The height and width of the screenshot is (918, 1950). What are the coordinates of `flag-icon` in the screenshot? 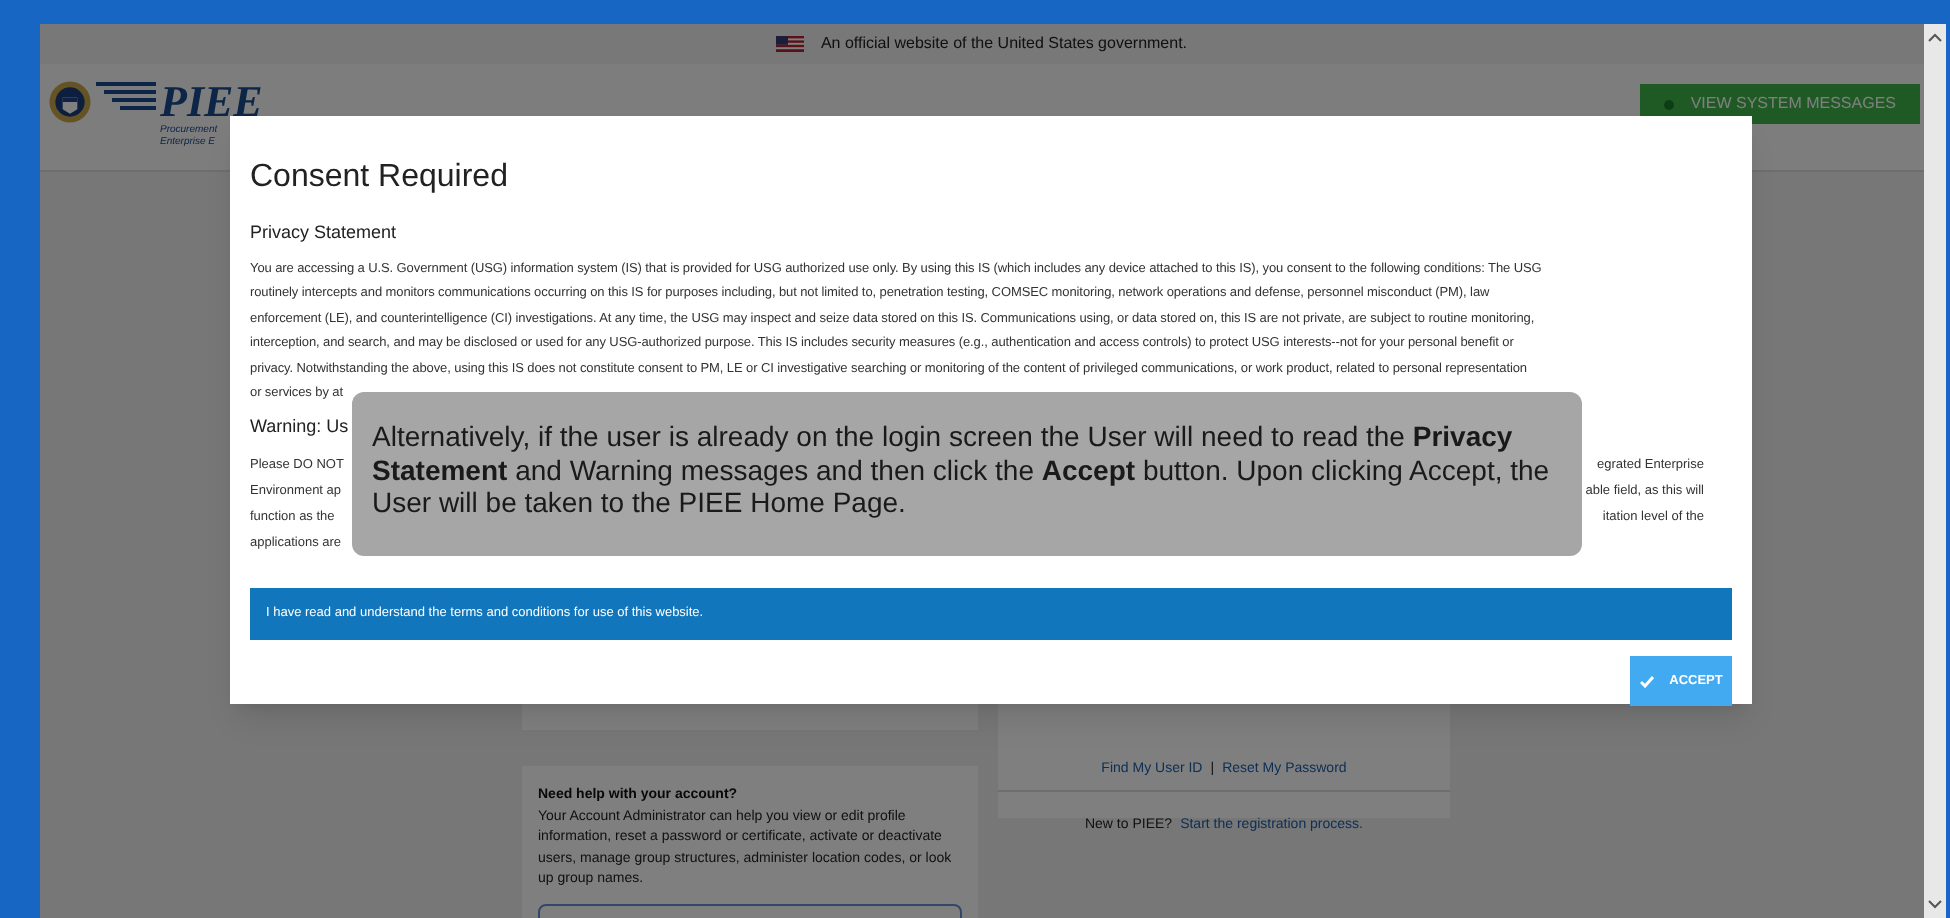 It's located at (790, 44).